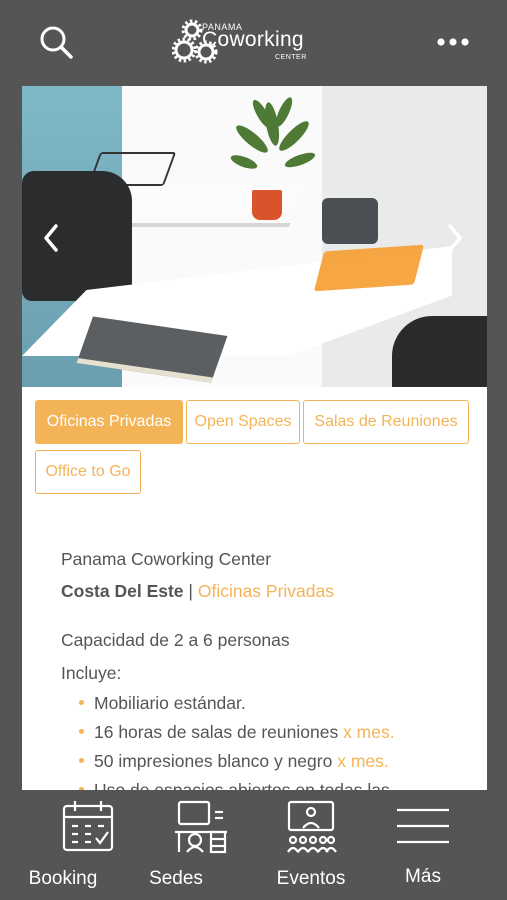  What do you see at coordinates (243, 422) in the screenshot?
I see `tab-open-spaces: Open Spaces` at bounding box center [243, 422].